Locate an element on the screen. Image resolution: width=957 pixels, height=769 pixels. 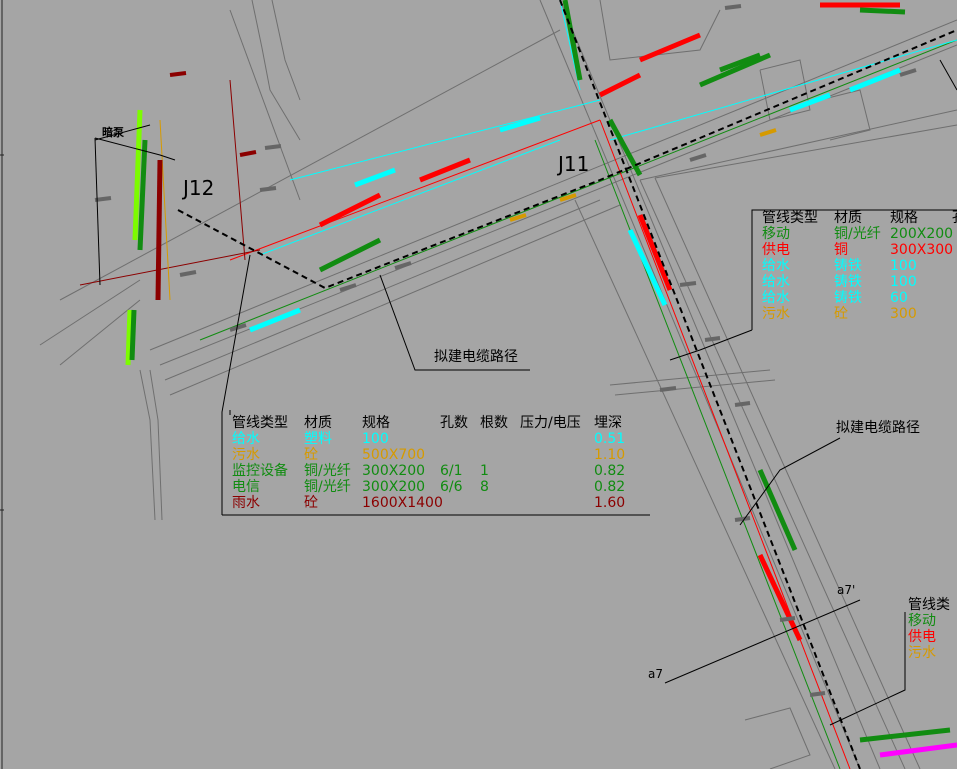
table-cell-material: 塑料 is located at coordinates (318, 439).